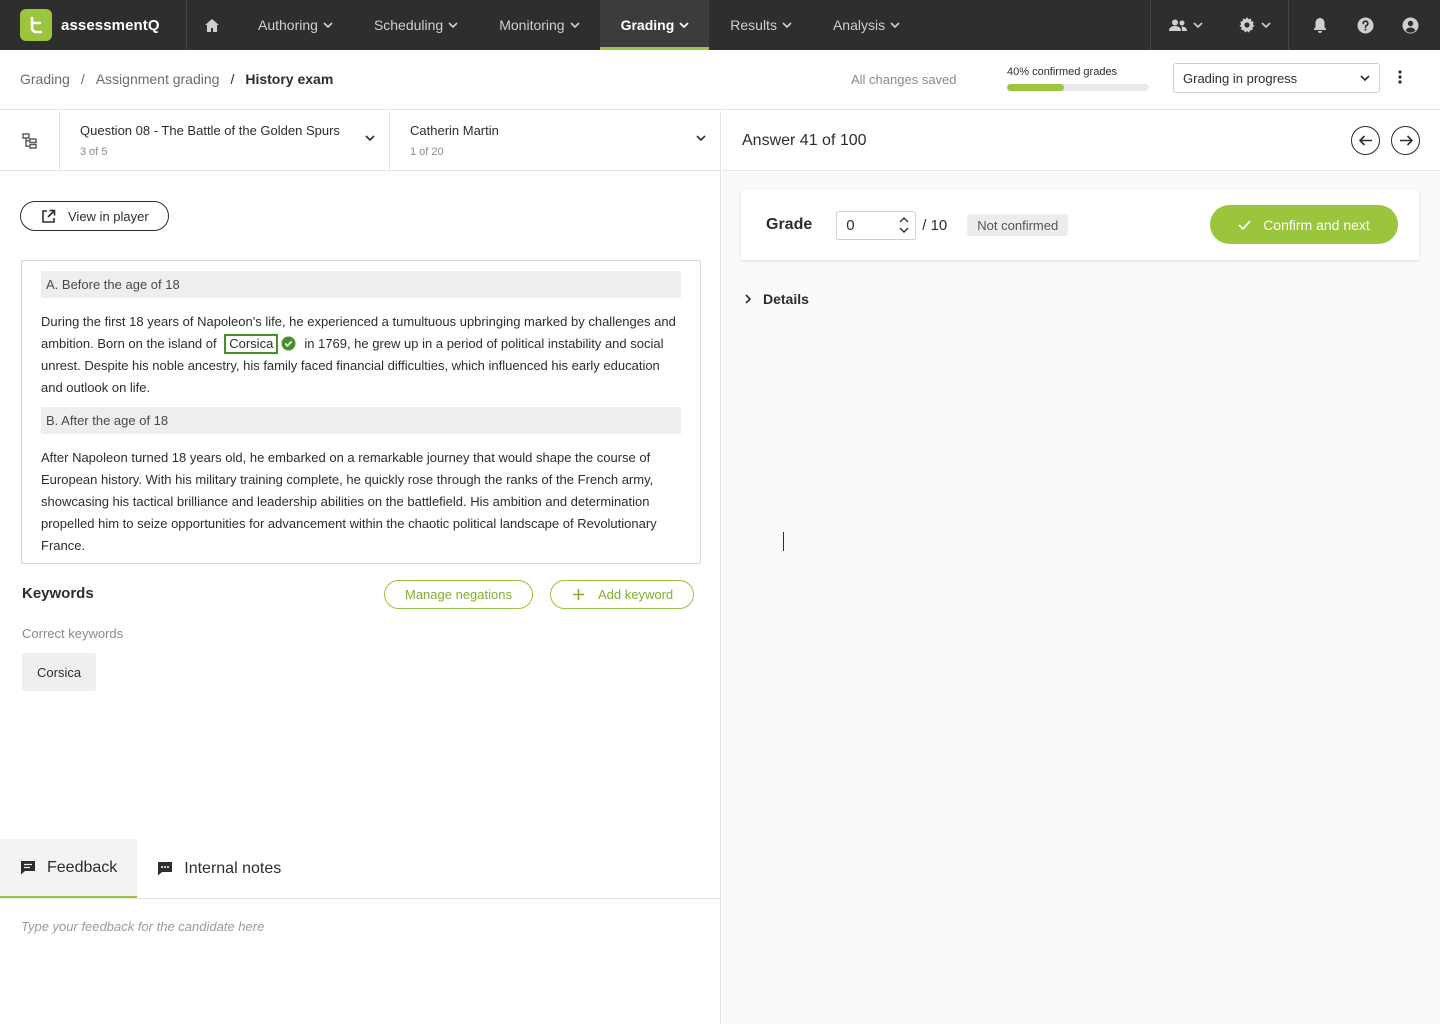 This screenshot has height=1024, width=1440. I want to click on confirm-and-next-button: Confirm and next, so click(1304, 224).